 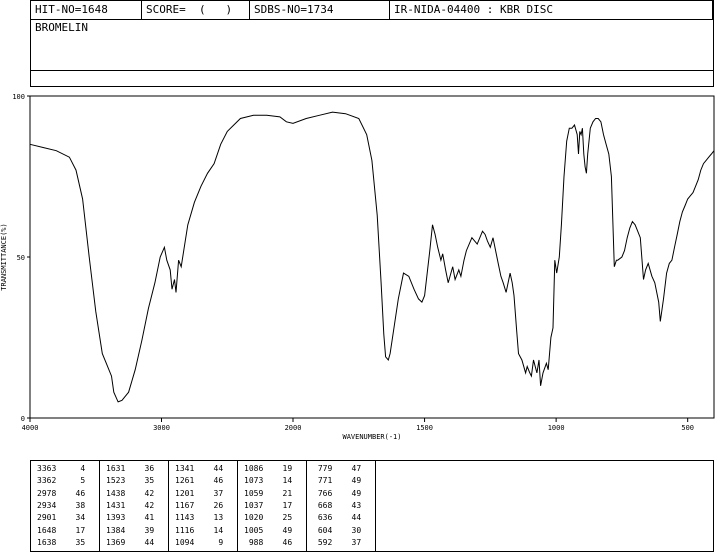 What do you see at coordinates (337, 505) in the screenshot?
I see `peak-row: 668 43` at bounding box center [337, 505].